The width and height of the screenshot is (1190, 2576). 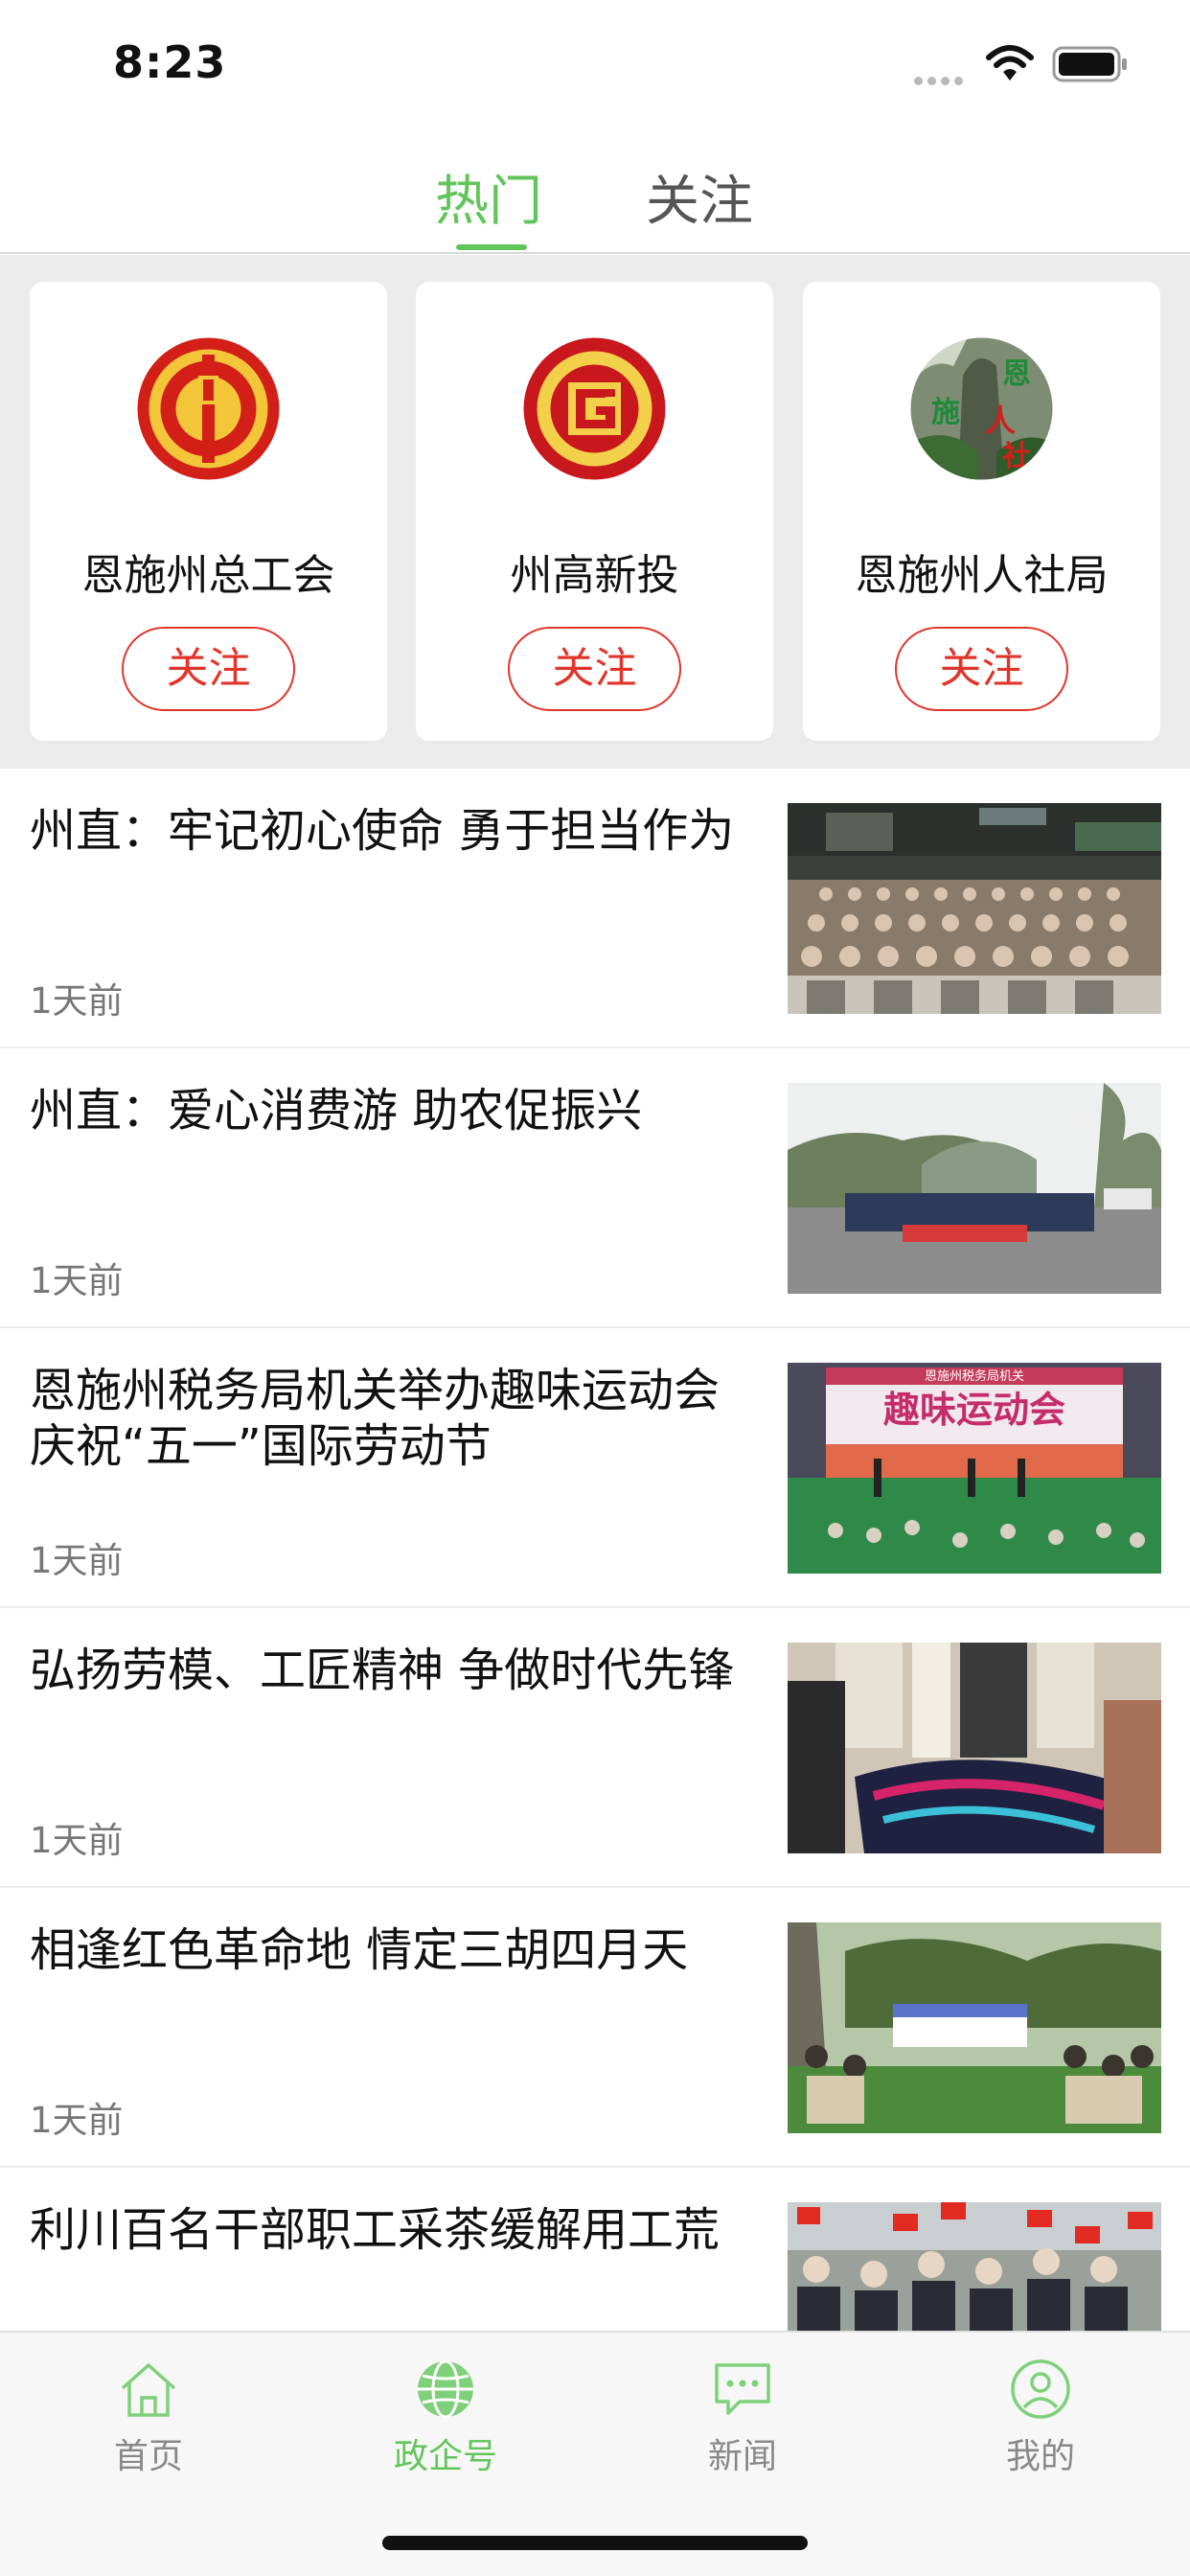 I want to click on svg-text: 恩施州税务局机关, so click(x=975, y=1376).